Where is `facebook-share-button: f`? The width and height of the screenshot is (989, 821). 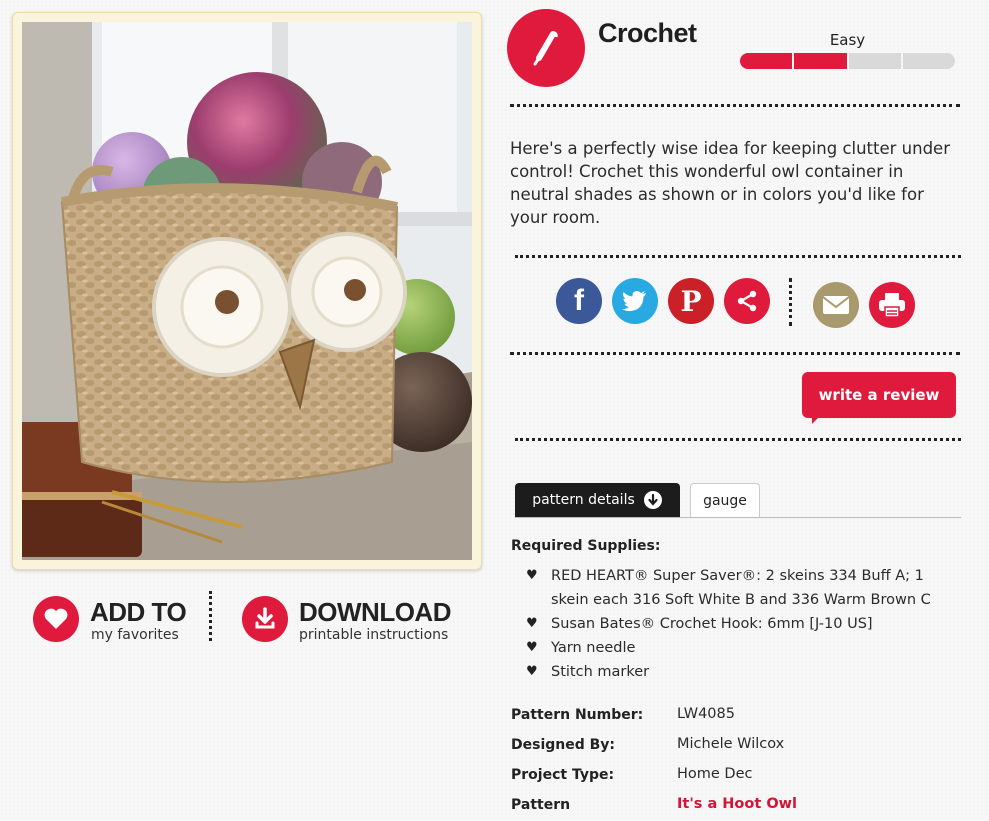
facebook-share-button: f is located at coordinates (579, 301).